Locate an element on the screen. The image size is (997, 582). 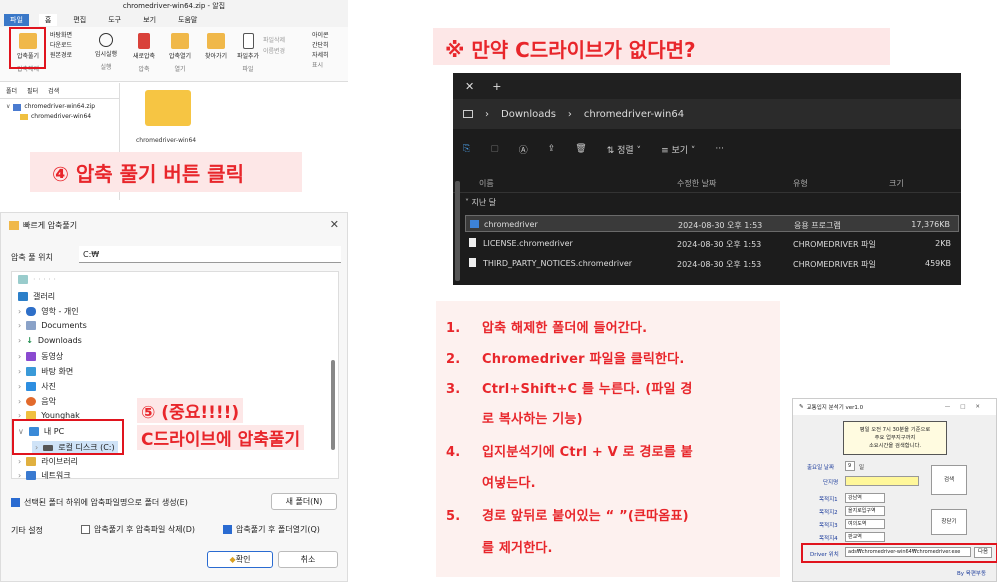
instruction-line: 여넣는다. is located at coordinates (509, 483).